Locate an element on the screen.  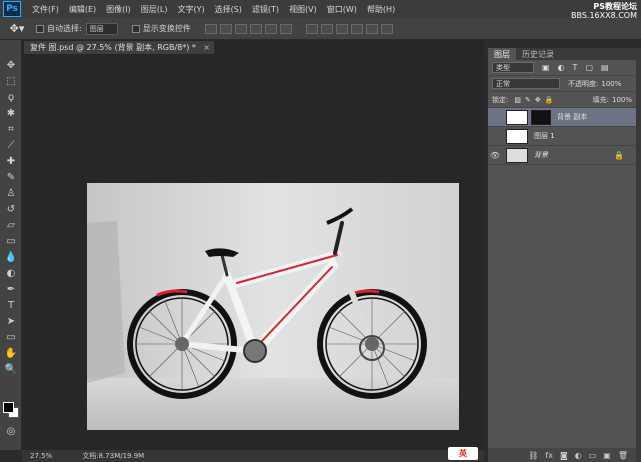
align-right-icon is located at coordinates (285, 28).